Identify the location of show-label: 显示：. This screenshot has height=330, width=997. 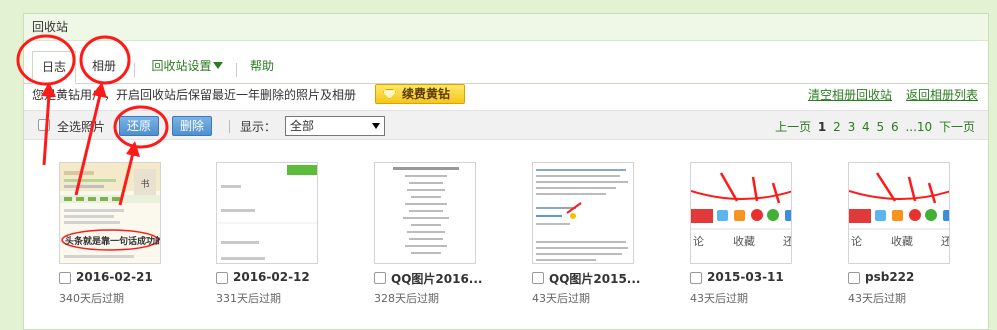
(258, 127).